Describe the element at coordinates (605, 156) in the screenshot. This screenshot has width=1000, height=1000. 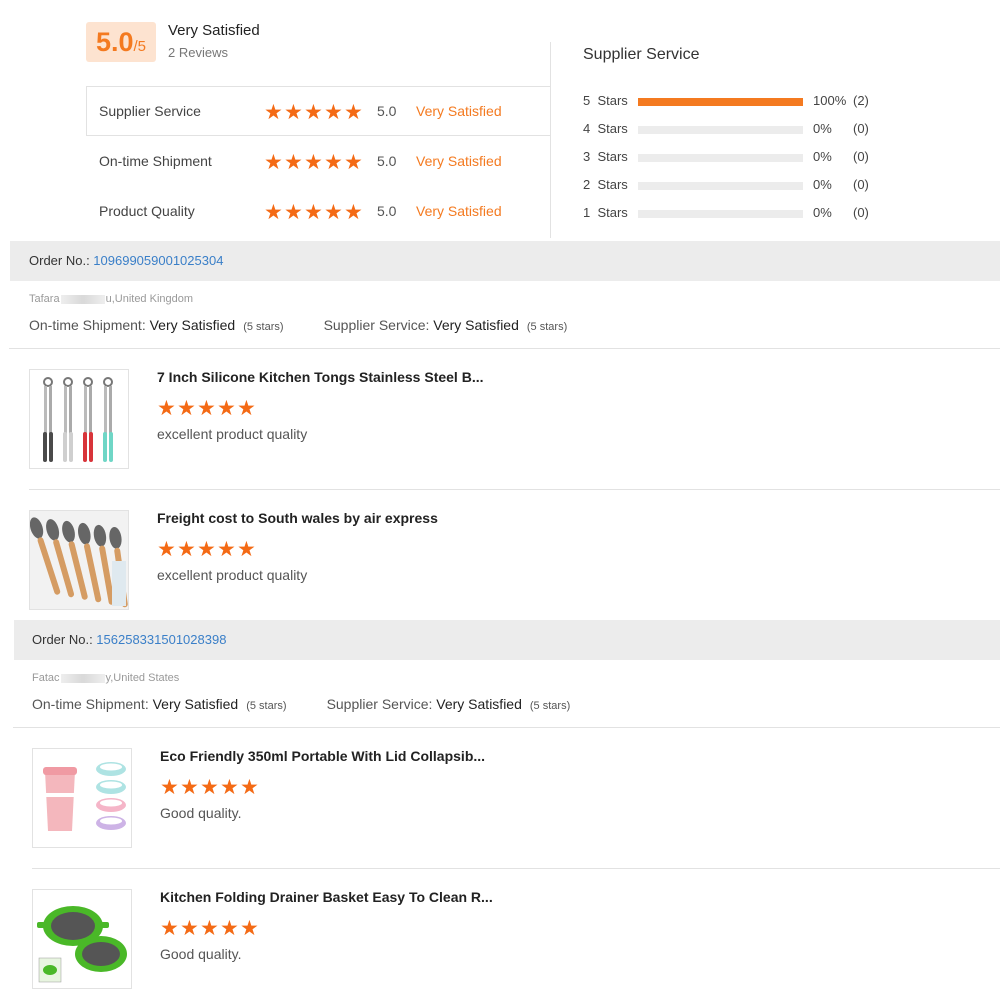
I see `distribution-label: 3 Stars` at that location.